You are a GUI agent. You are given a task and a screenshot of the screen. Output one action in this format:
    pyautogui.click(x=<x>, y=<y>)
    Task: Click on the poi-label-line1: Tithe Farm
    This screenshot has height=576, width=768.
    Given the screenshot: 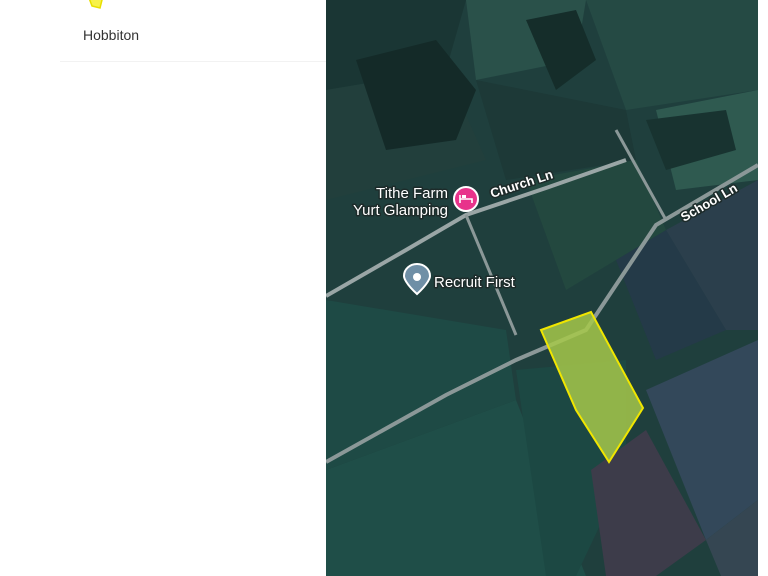 What is the action you would take?
    pyautogui.click(x=412, y=193)
    